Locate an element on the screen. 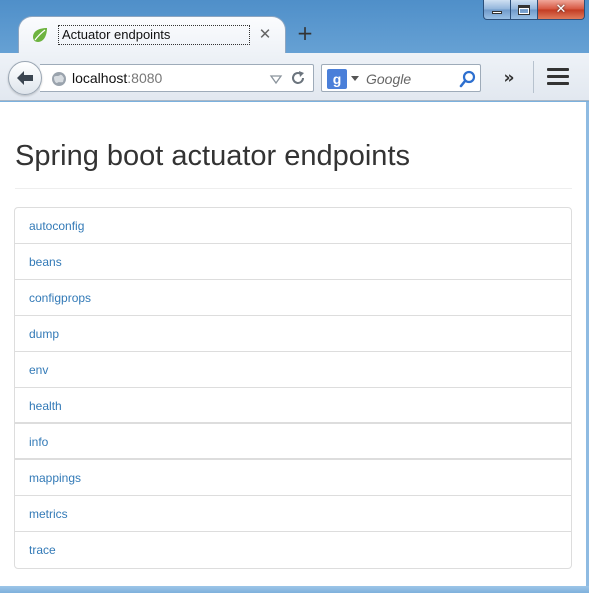 The width and height of the screenshot is (589, 593). spring-leaf-icon is located at coordinates (40, 35).